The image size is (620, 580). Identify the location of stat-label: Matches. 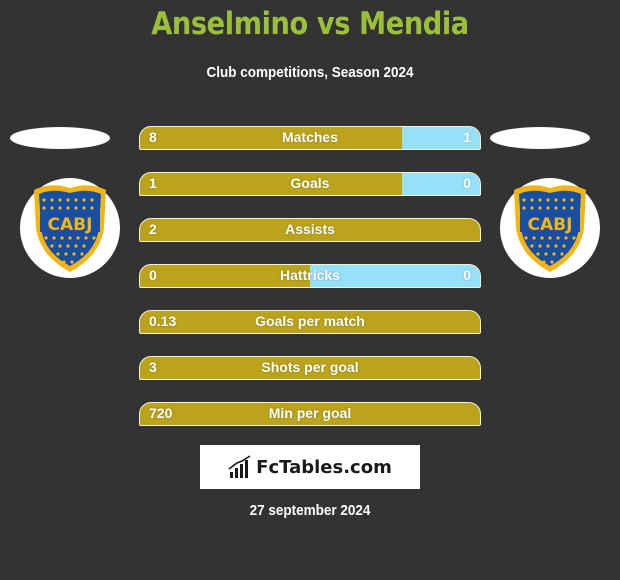
(310, 137).